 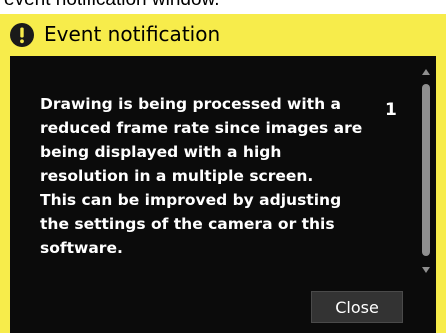 I want to click on scrollbar-thumb, so click(x=426, y=170).